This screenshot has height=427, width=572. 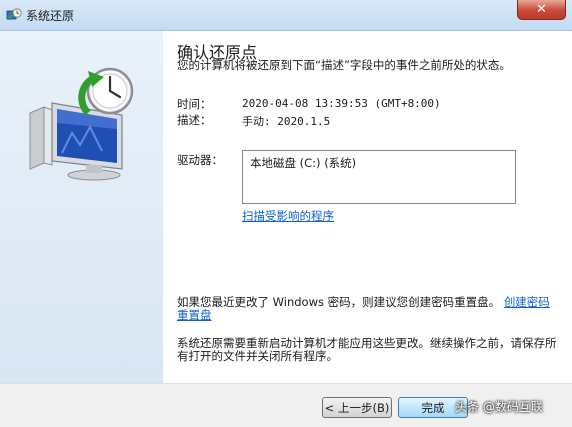 I want to click on description-value: 手动: 2020.1.5, so click(x=286, y=121).